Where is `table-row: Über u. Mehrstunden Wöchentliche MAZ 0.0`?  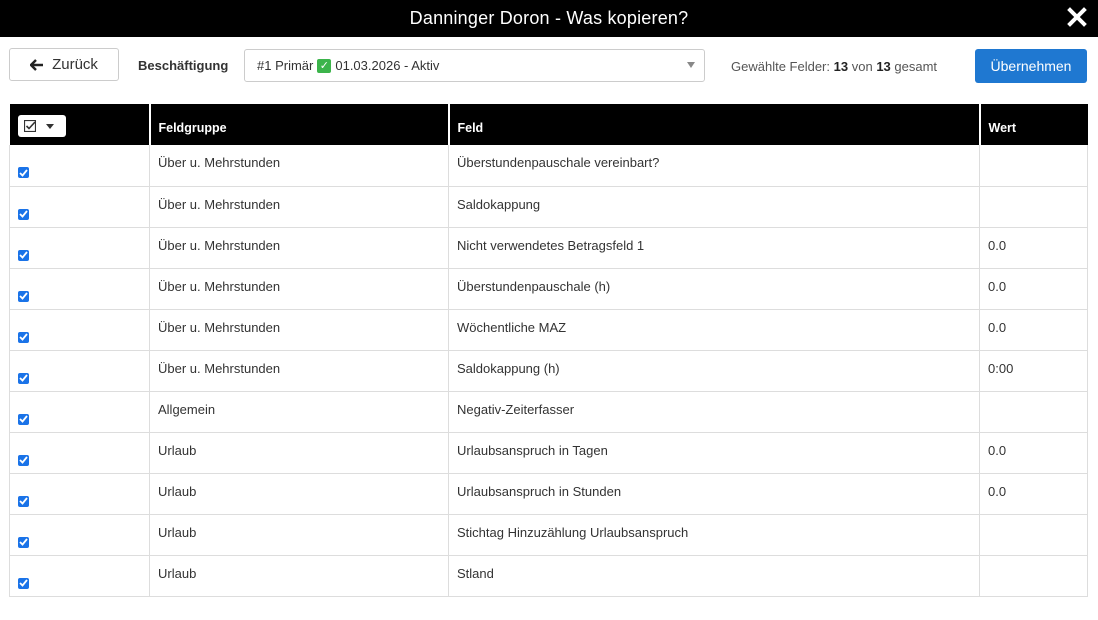
table-row: Über u. Mehrstunden Wöchentliche MAZ 0.0 is located at coordinates (548, 329).